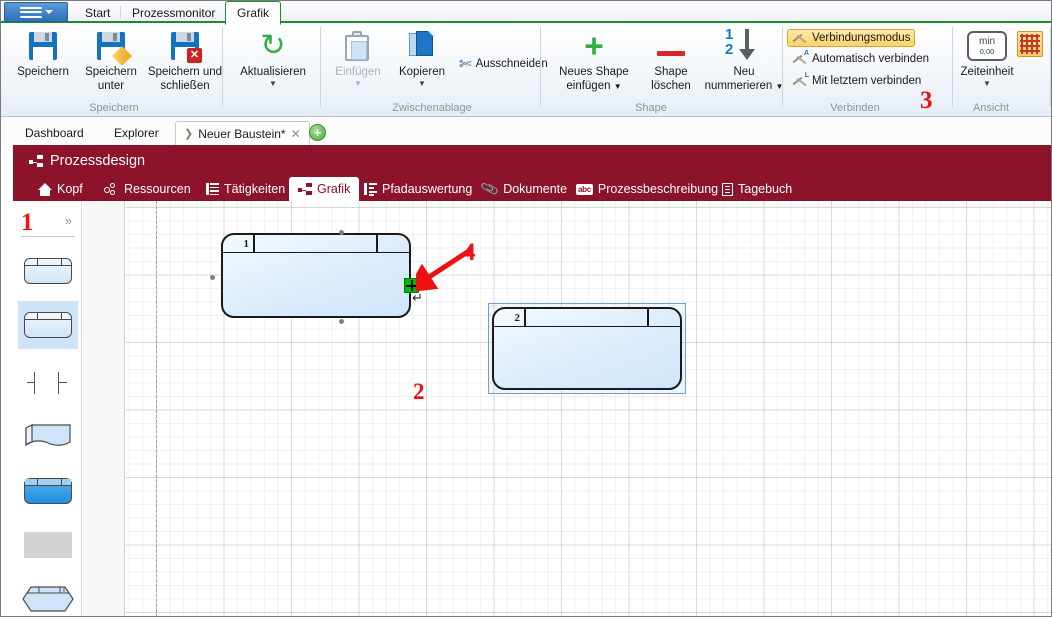 Image resolution: width=1052 pixels, height=617 pixels. I want to click on plus-green-icon: +, so click(594, 45).